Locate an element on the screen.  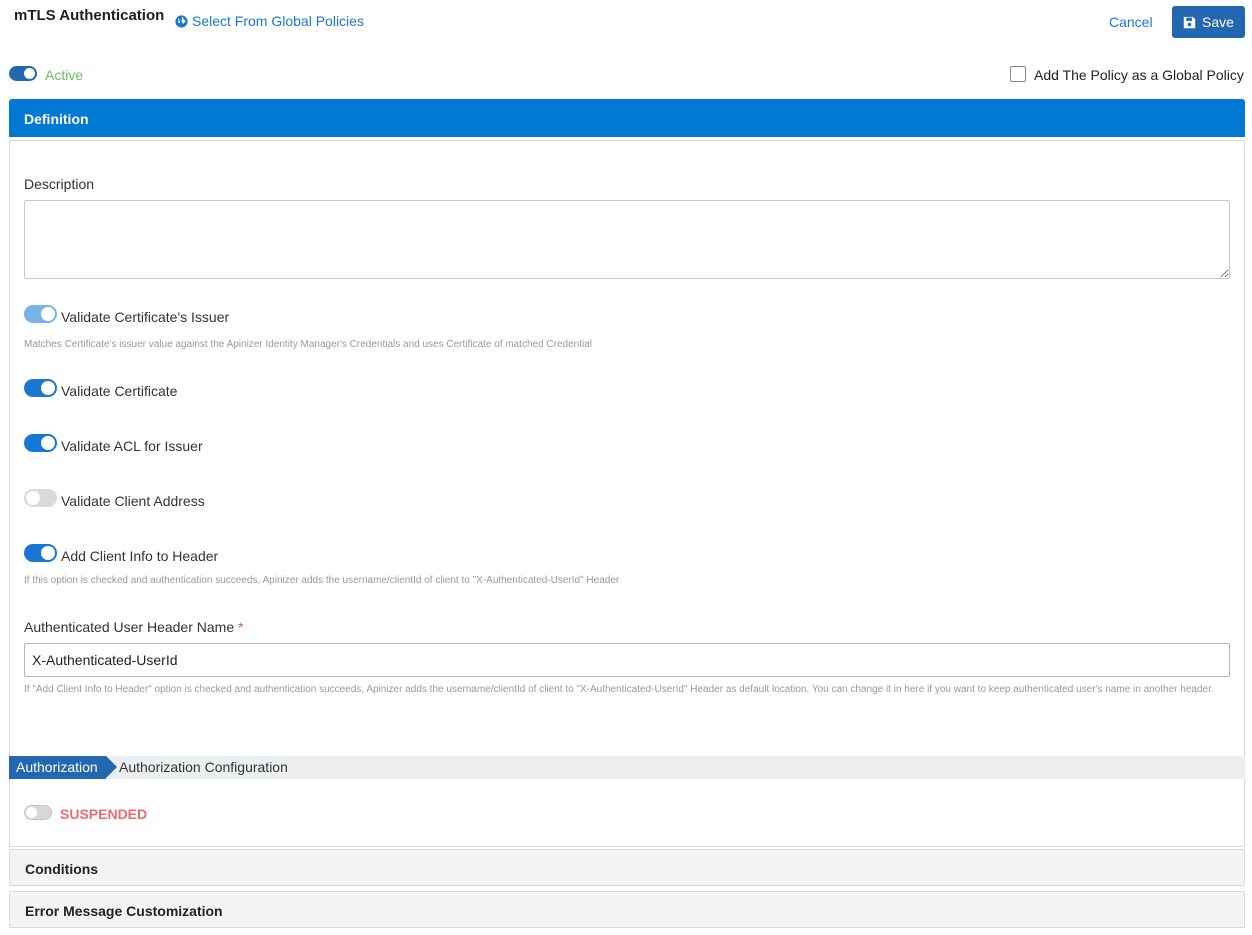
description-label: Description is located at coordinates (59, 184).